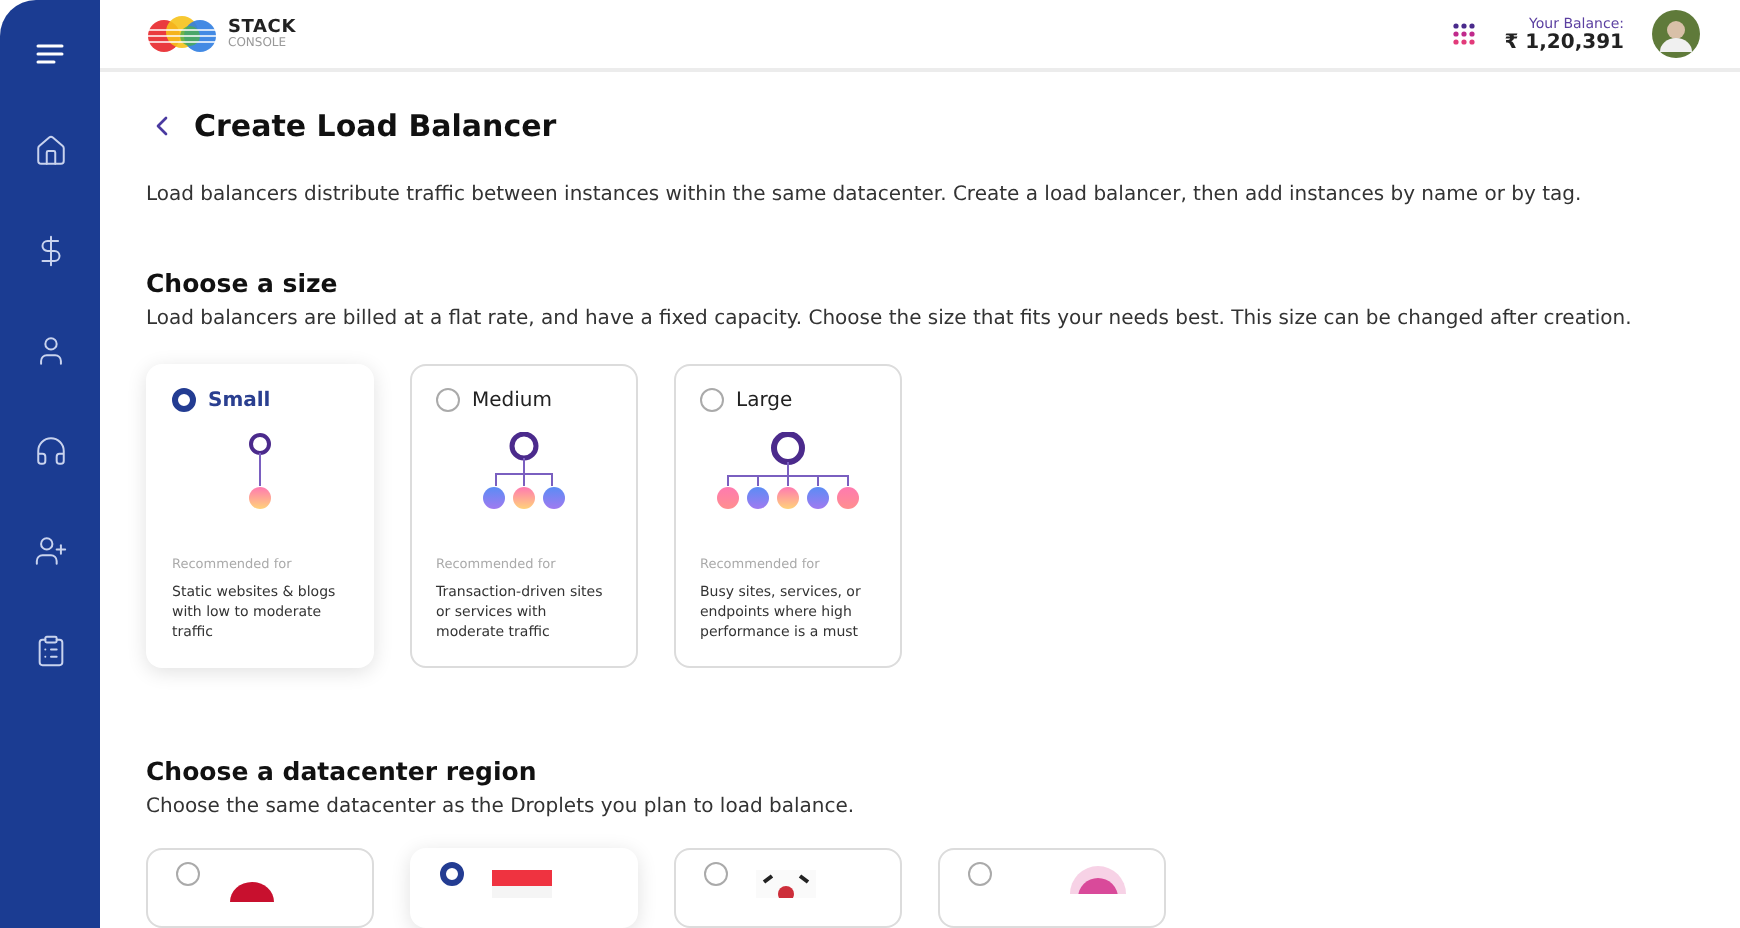 The height and width of the screenshot is (928, 1740). I want to click on brand-name: STACK, so click(262, 28).